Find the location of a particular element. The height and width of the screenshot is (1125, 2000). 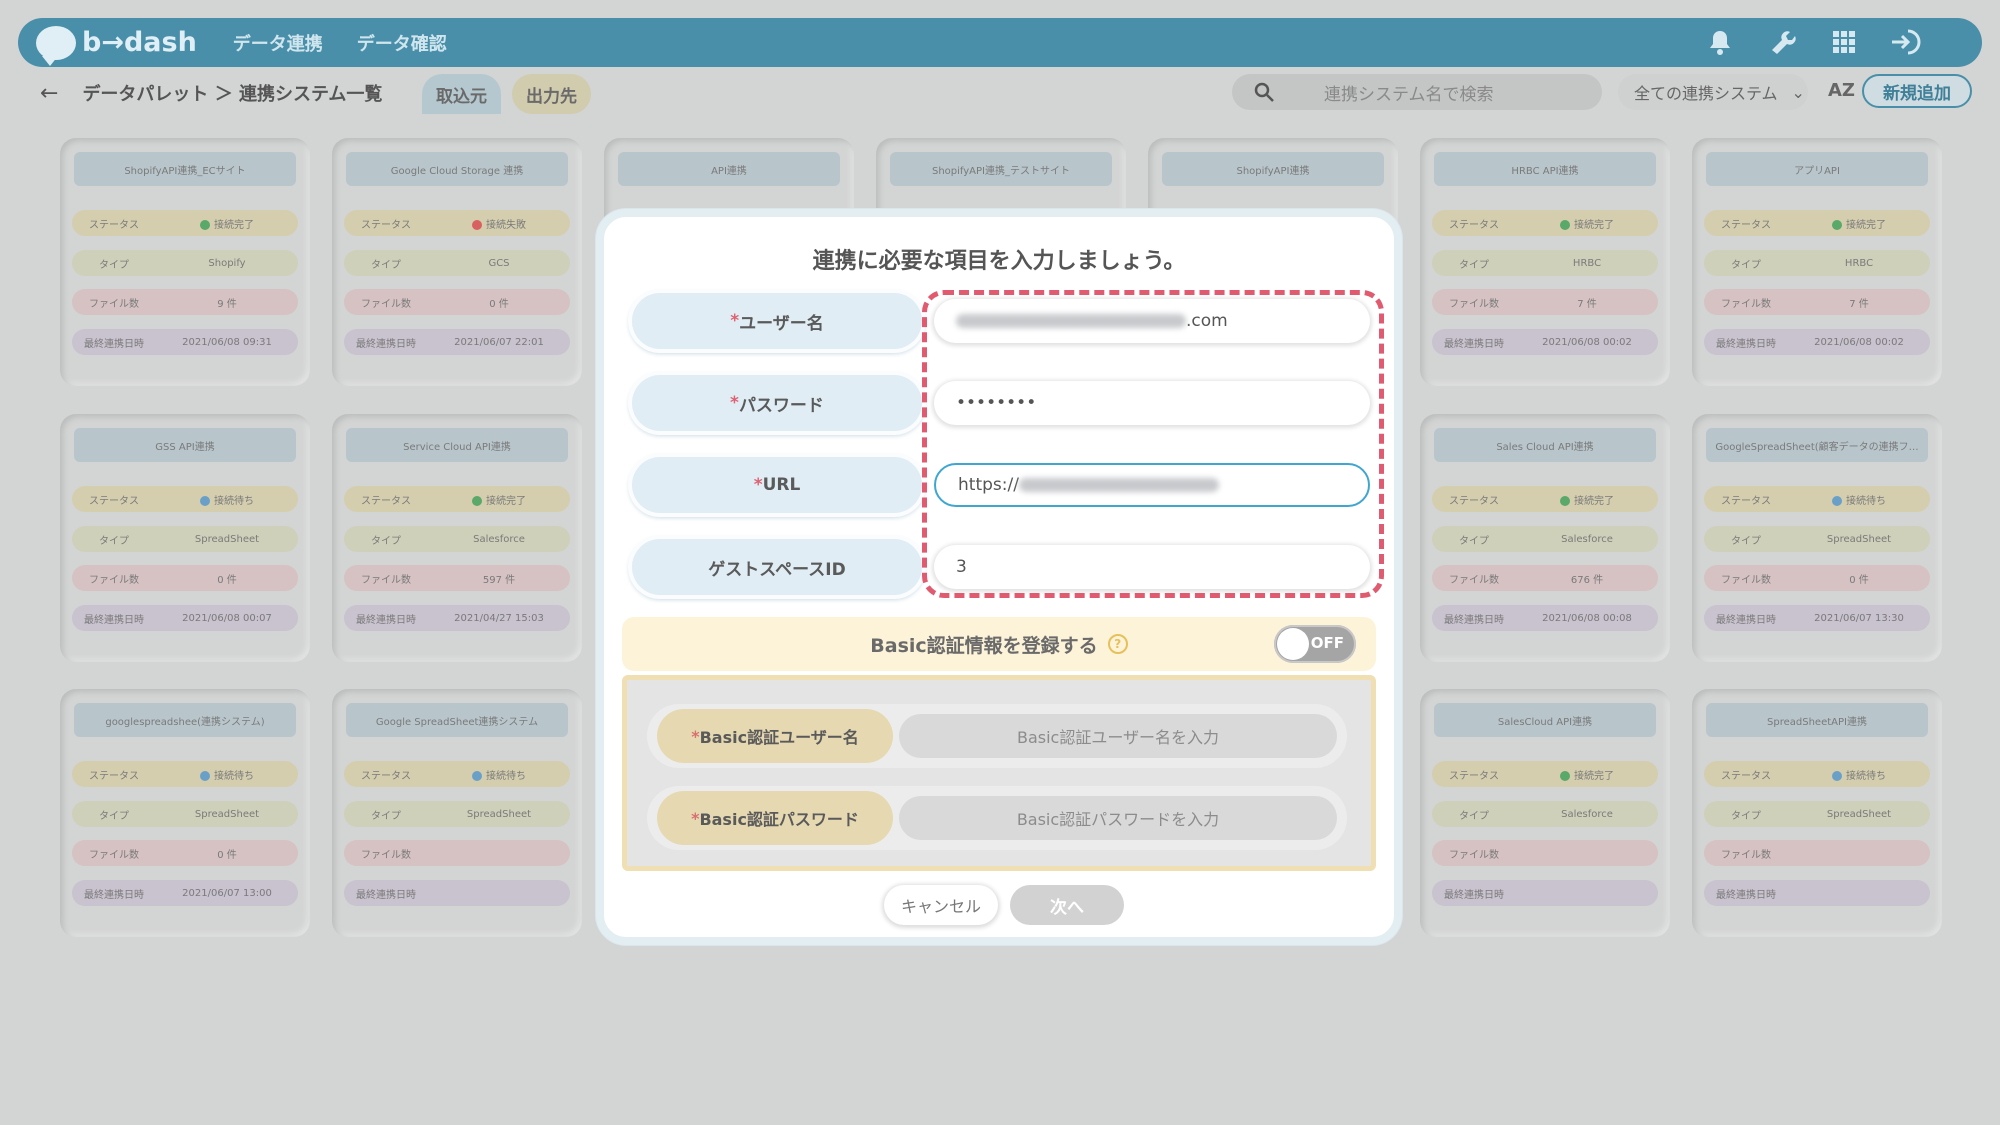

apps-grid-icon is located at coordinates (1844, 42).